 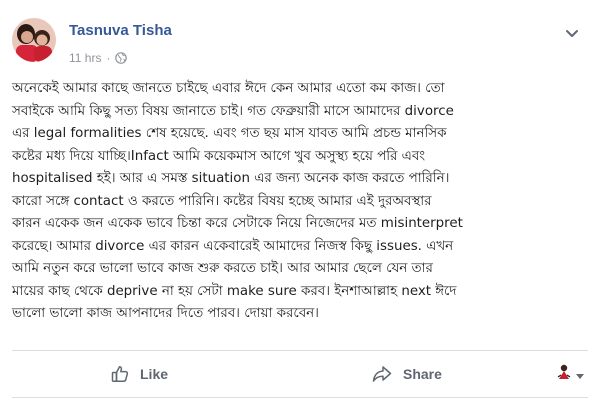 What do you see at coordinates (580, 374) in the screenshot?
I see `caret-down-icon` at bounding box center [580, 374].